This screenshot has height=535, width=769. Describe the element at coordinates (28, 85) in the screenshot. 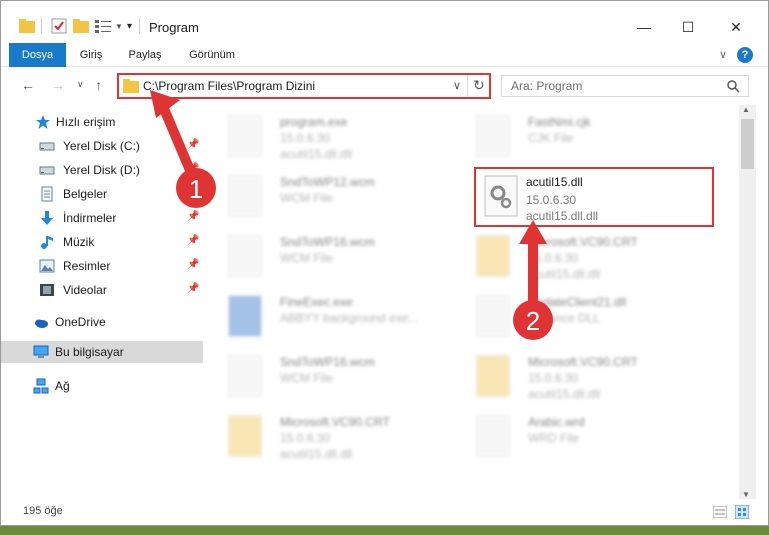

I see `back-arrow-icon: ←` at that location.